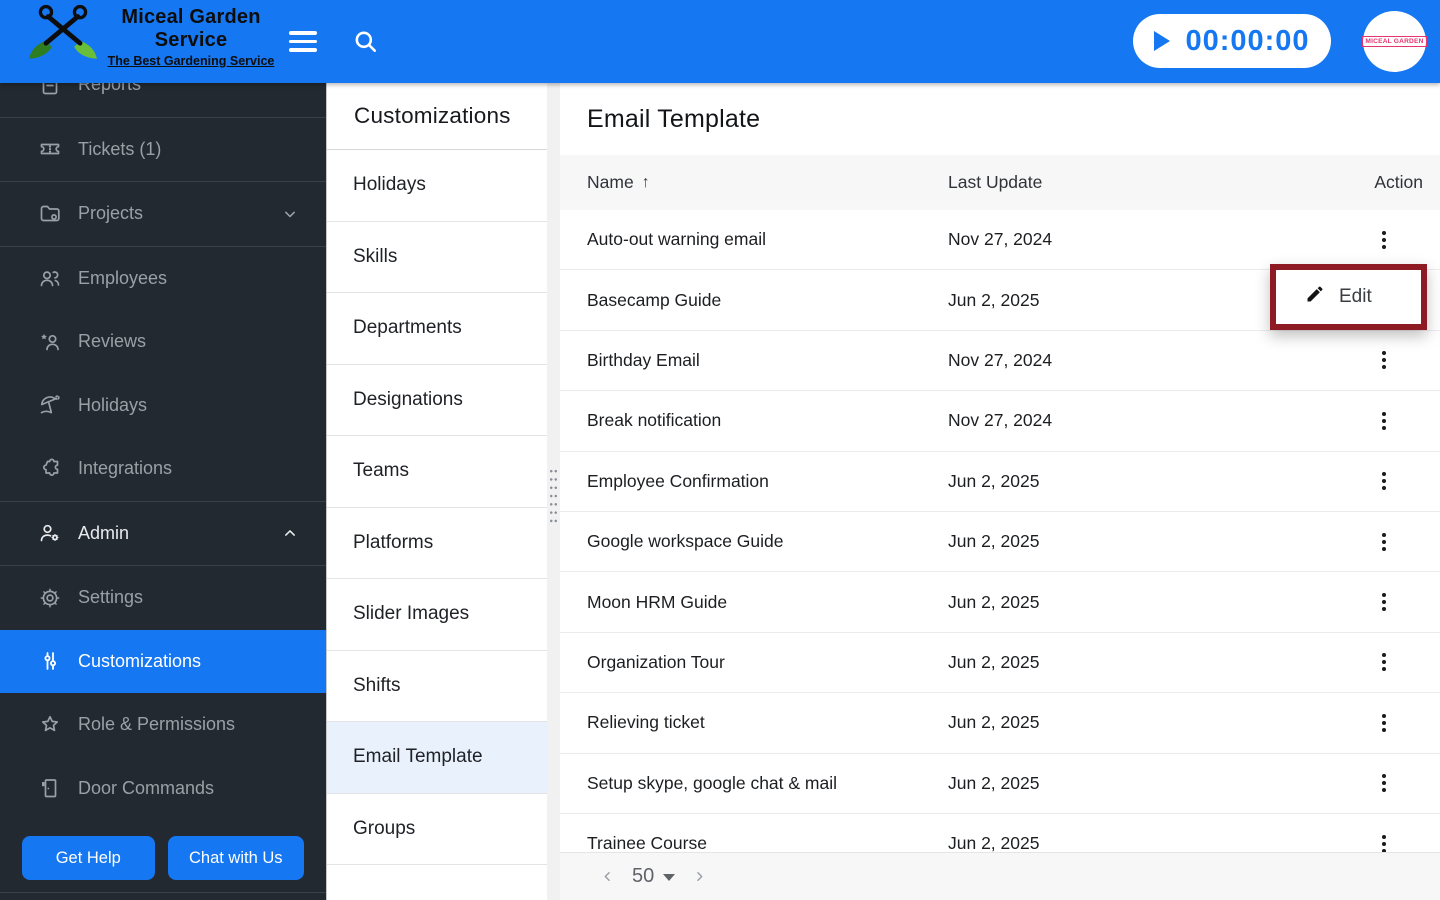 The height and width of the screenshot is (900, 1440). Describe the element at coordinates (685, 541) in the screenshot. I see `template-name: Google workspace Guide` at that location.